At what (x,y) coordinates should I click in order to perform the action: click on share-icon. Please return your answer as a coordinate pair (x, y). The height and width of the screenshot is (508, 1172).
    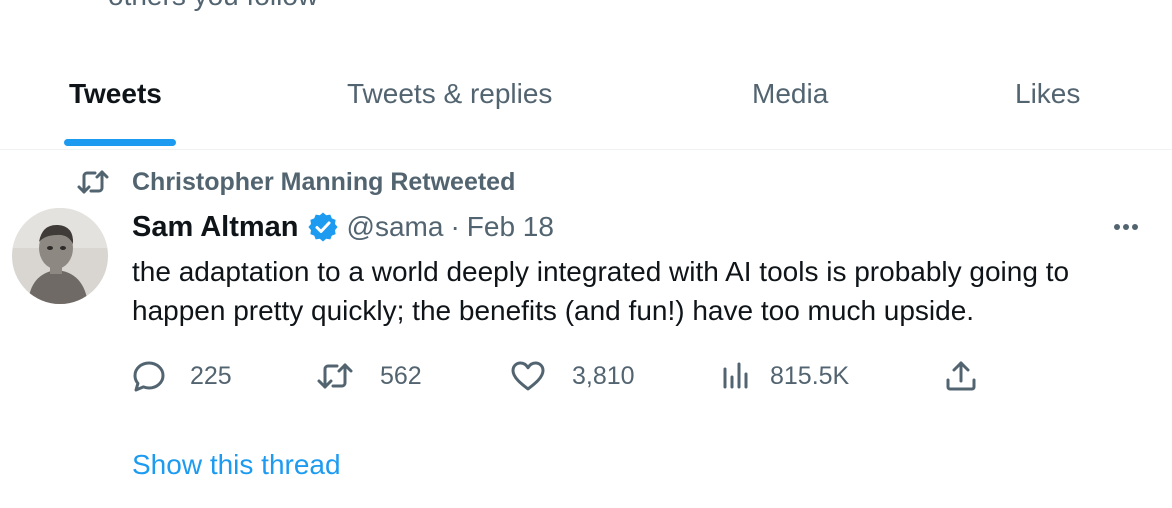
    Looking at the image, I should click on (961, 376).